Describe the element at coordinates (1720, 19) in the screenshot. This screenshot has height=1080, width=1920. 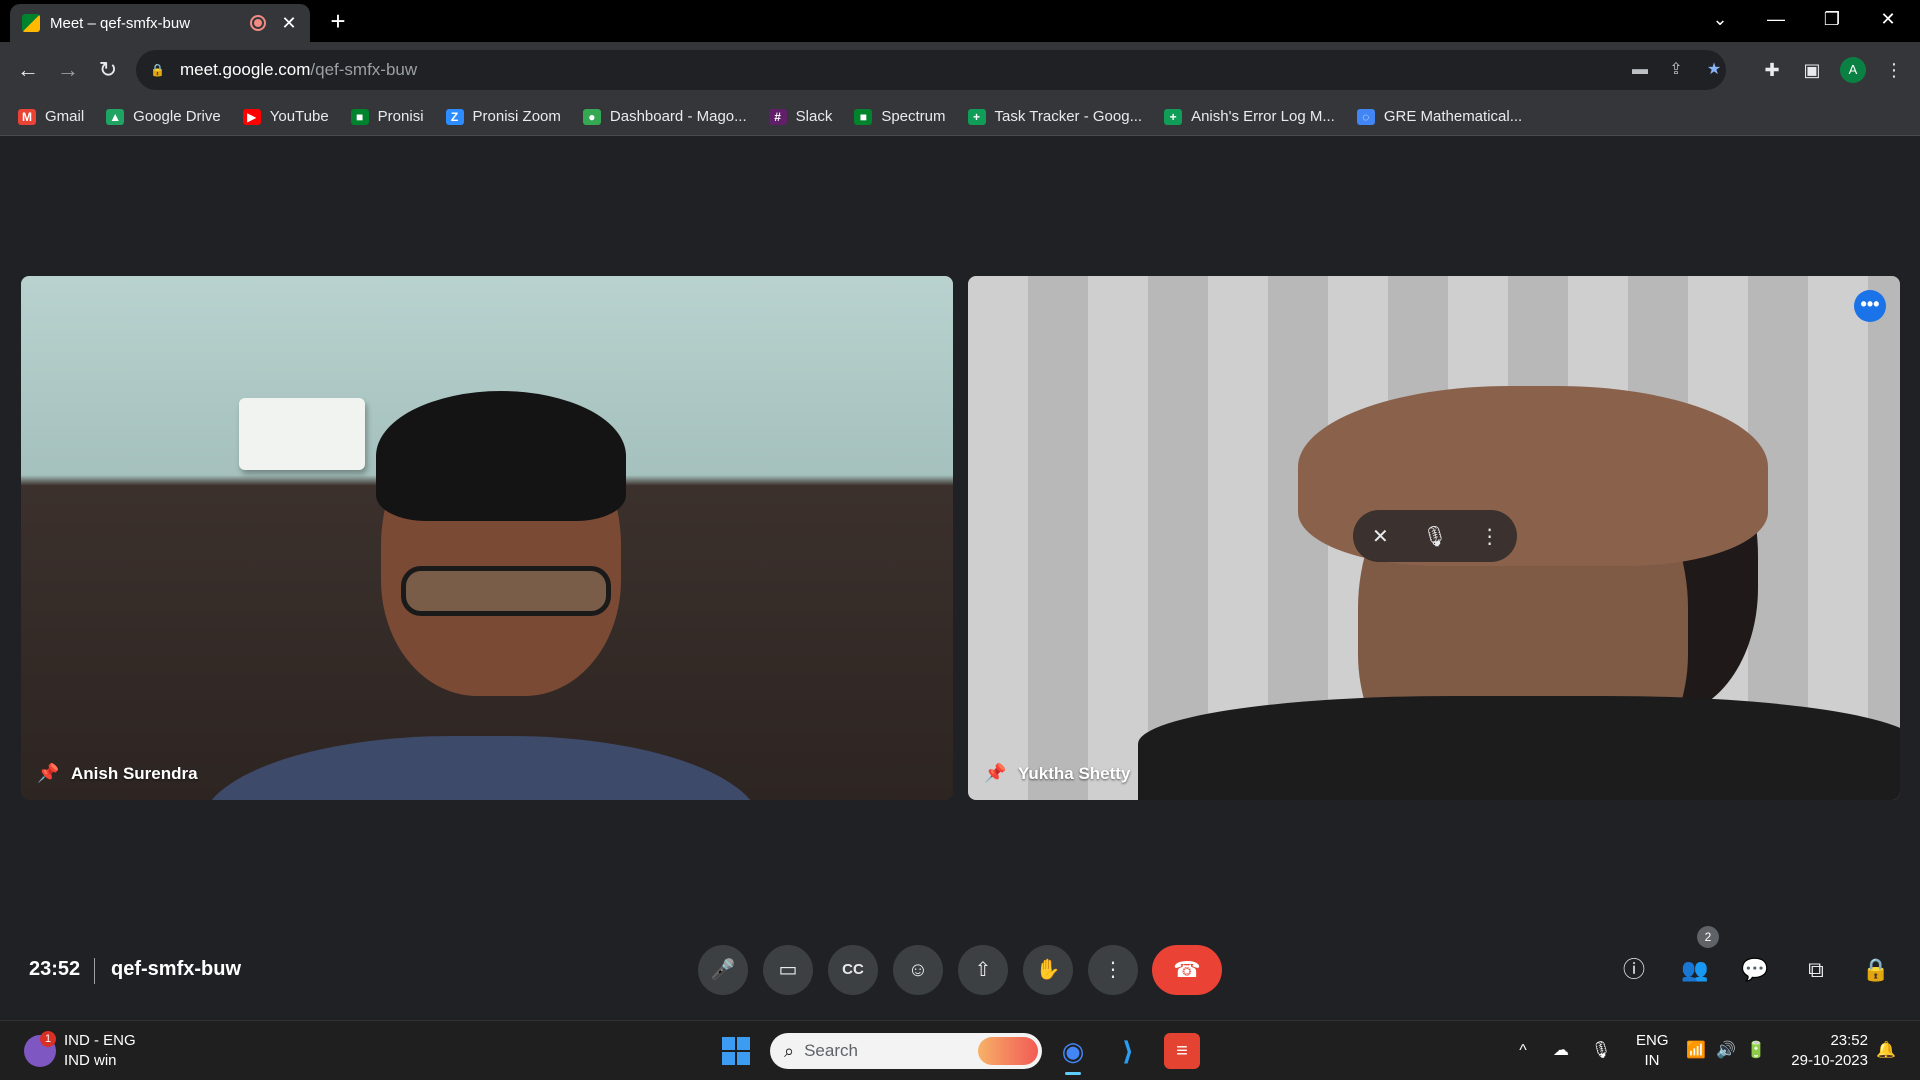
I see `tab-search-icon: ⌄` at that location.